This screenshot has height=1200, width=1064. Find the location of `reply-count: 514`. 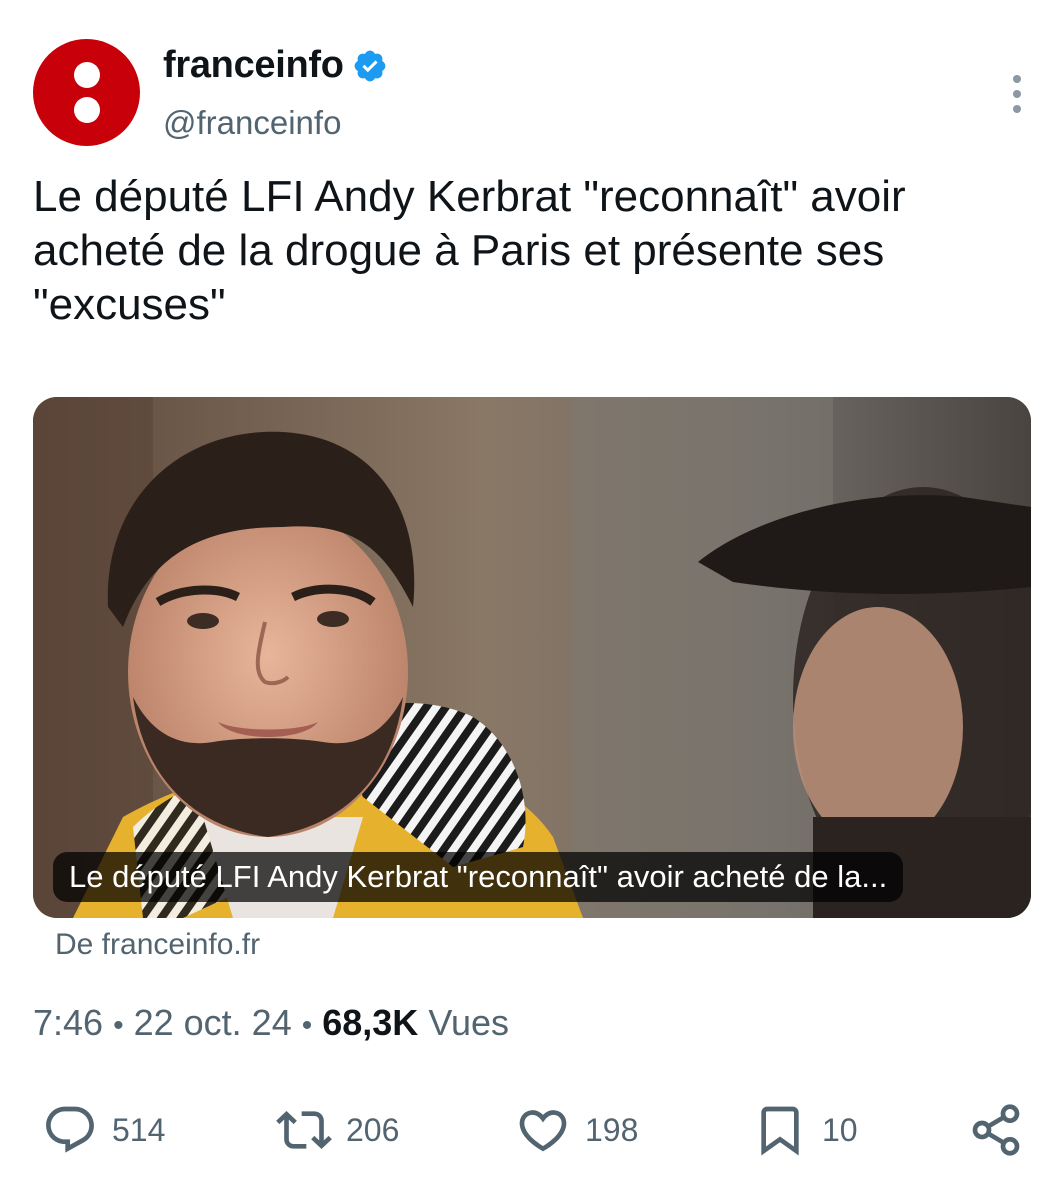

reply-count: 514 is located at coordinates (139, 1129).